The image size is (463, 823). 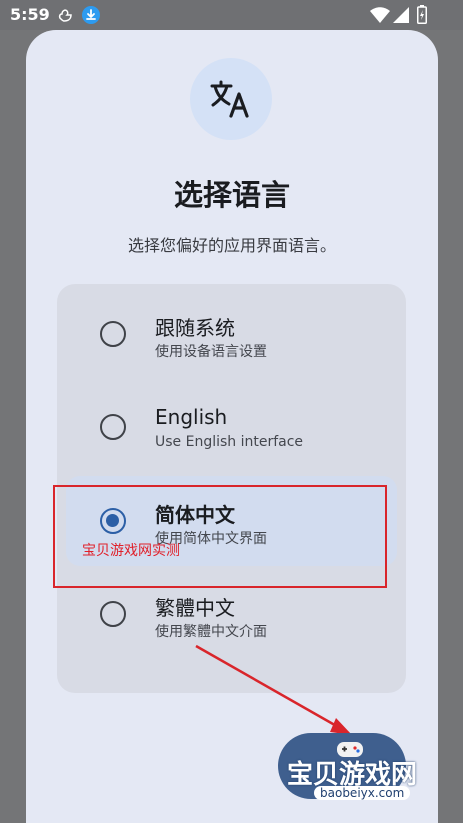 What do you see at coordinates (220, 536) in the screenshot?
I see `annotation-highlight-frame` at bounding box center [220, 536].